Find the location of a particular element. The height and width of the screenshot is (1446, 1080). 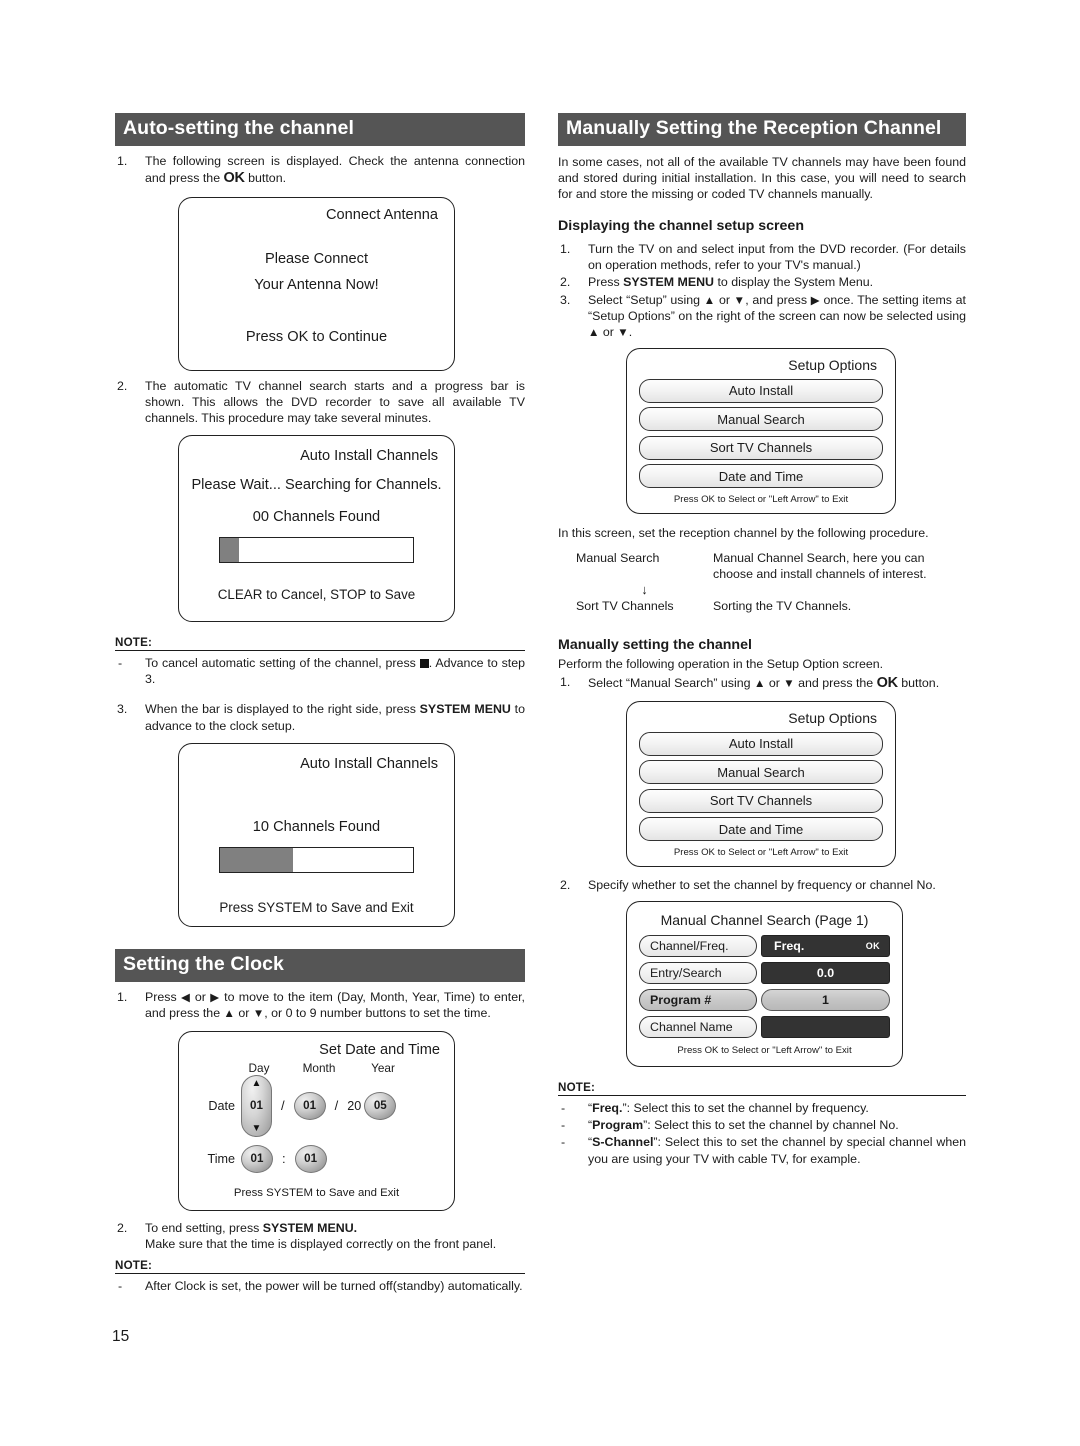

year-prefix: 20 is located at coordinates (354, 1105).